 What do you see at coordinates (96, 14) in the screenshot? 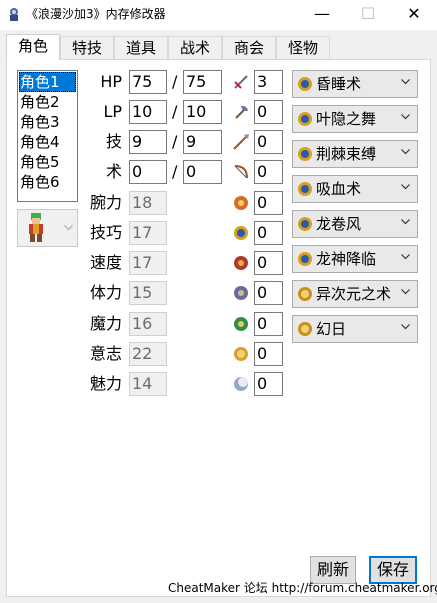
I see `window-title: 《浪漫沙加3》内存修改器` at bounding box center [96, 14].